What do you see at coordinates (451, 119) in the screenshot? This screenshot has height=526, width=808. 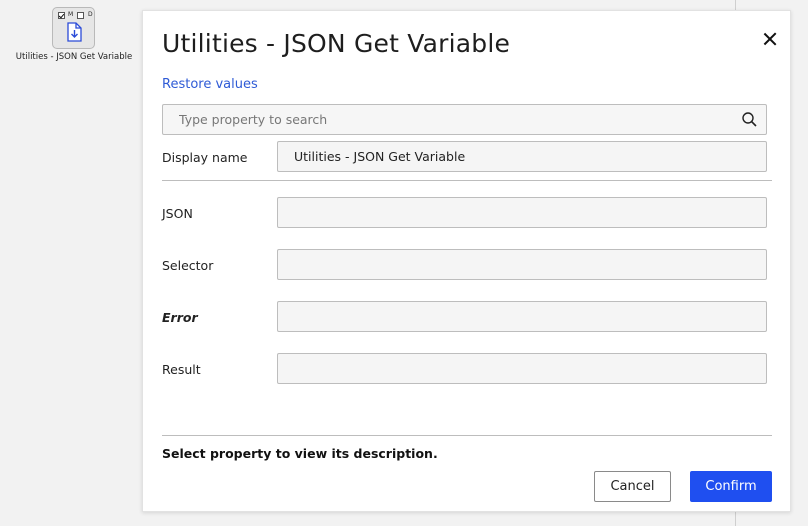 I see `search-input` at bounding box center [451, 119].